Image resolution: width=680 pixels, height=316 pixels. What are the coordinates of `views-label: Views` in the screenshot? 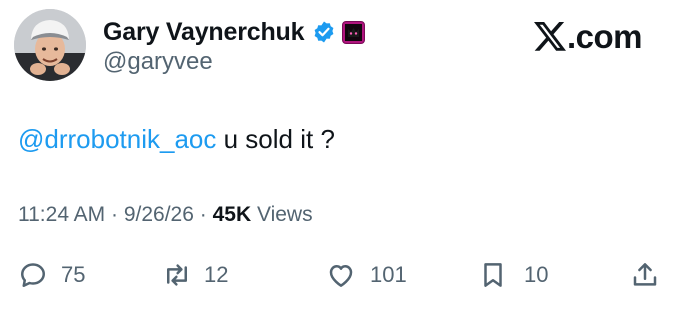 It's located at (282, 214).